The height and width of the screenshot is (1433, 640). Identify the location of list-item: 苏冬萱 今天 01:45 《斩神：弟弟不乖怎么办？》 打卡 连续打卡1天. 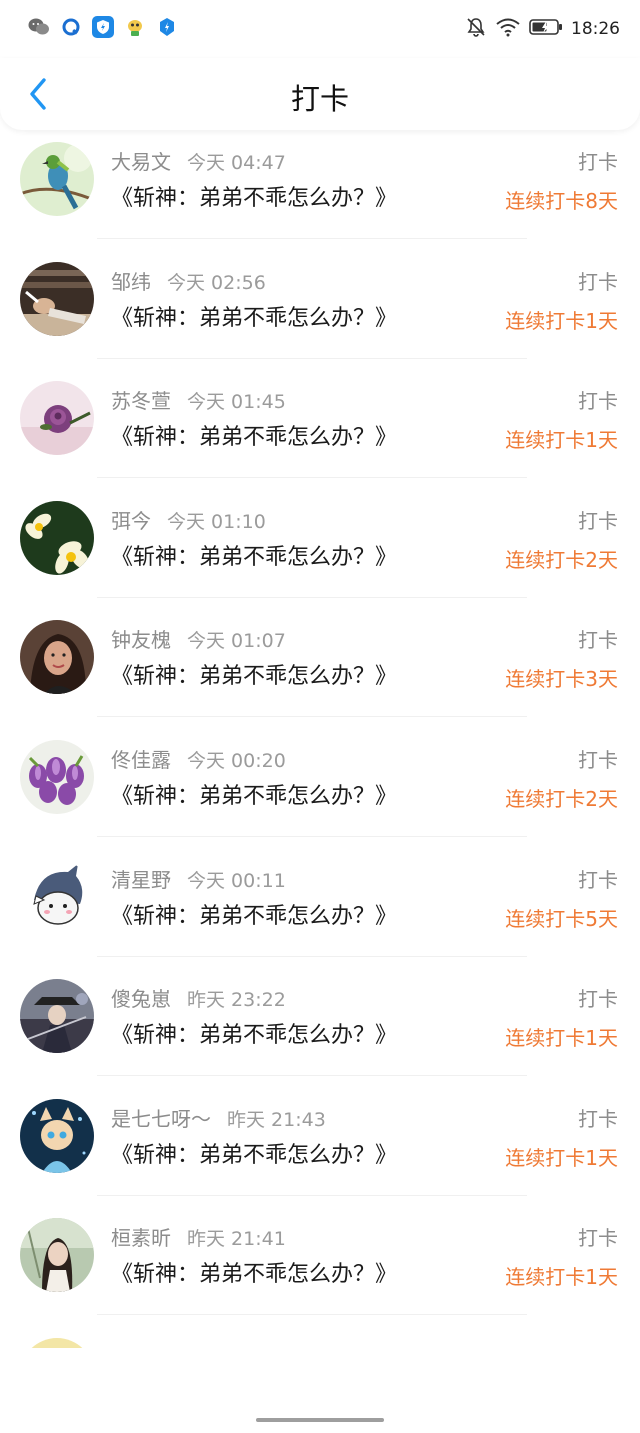
(320, 429).